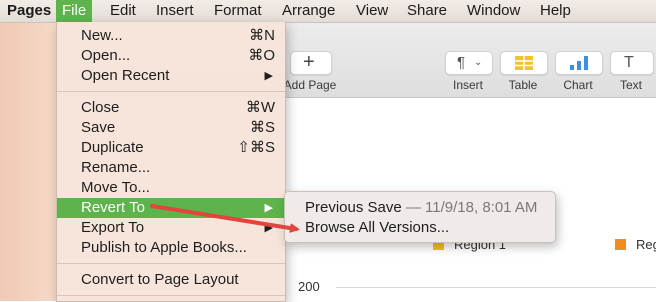  Describe the element at coordinates (471, 207) in the screenshot. I see `previous-save-date: — 11/9/18, 8:01 AM` at that location.